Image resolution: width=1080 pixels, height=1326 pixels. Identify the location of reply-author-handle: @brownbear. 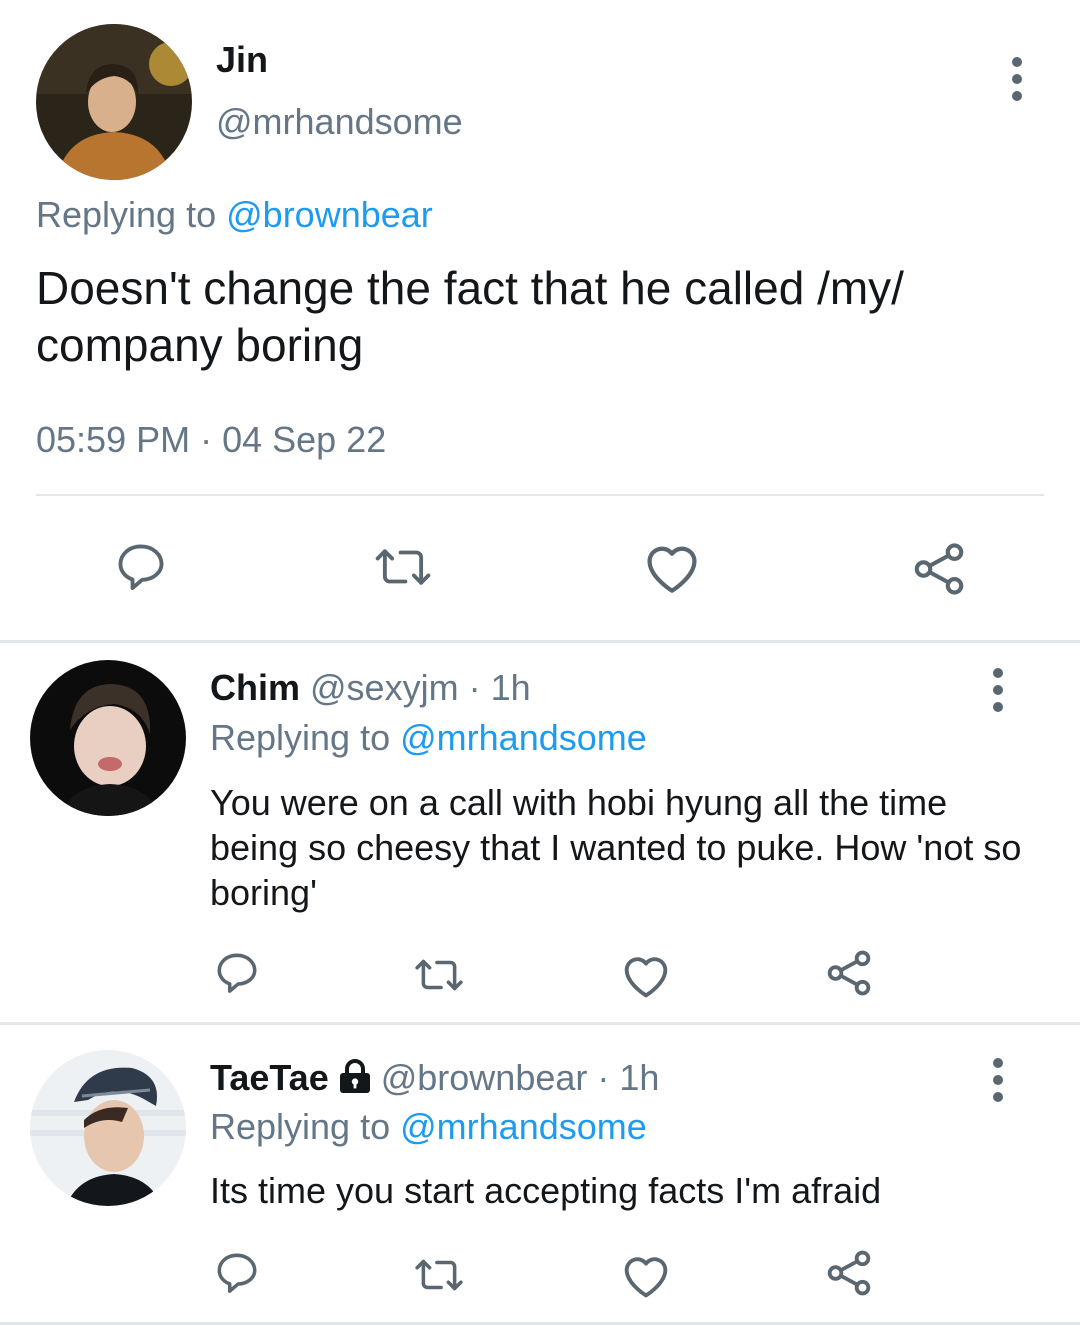
(484, 1077).